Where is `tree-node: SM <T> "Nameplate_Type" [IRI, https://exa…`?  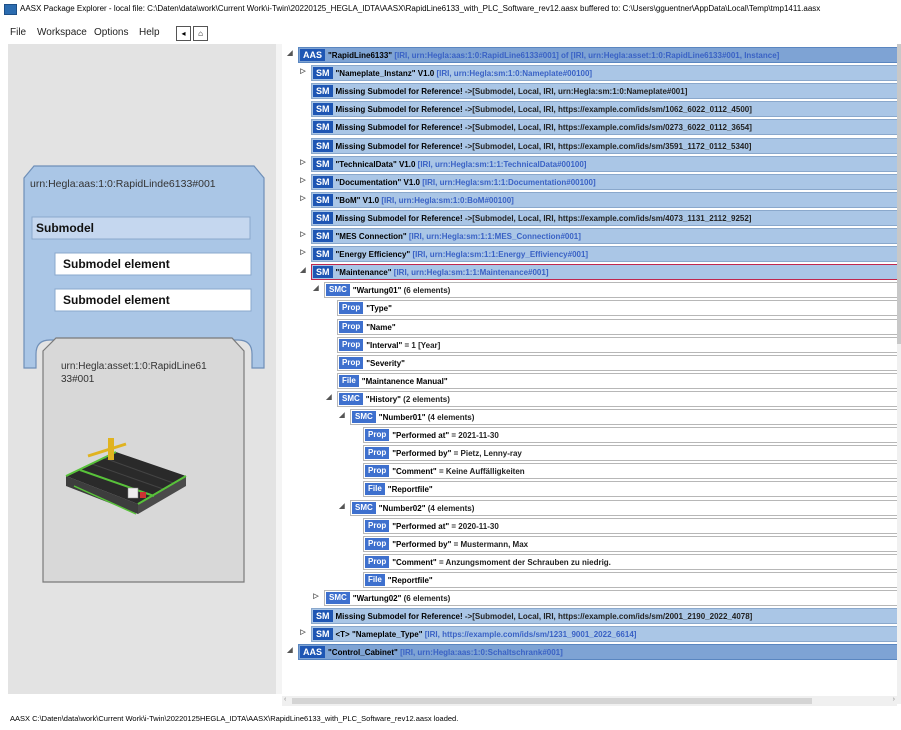
tree-node: SM <T> "Nameplate_Type" [IRI, https://exa… is located at coordinates (604, 634).